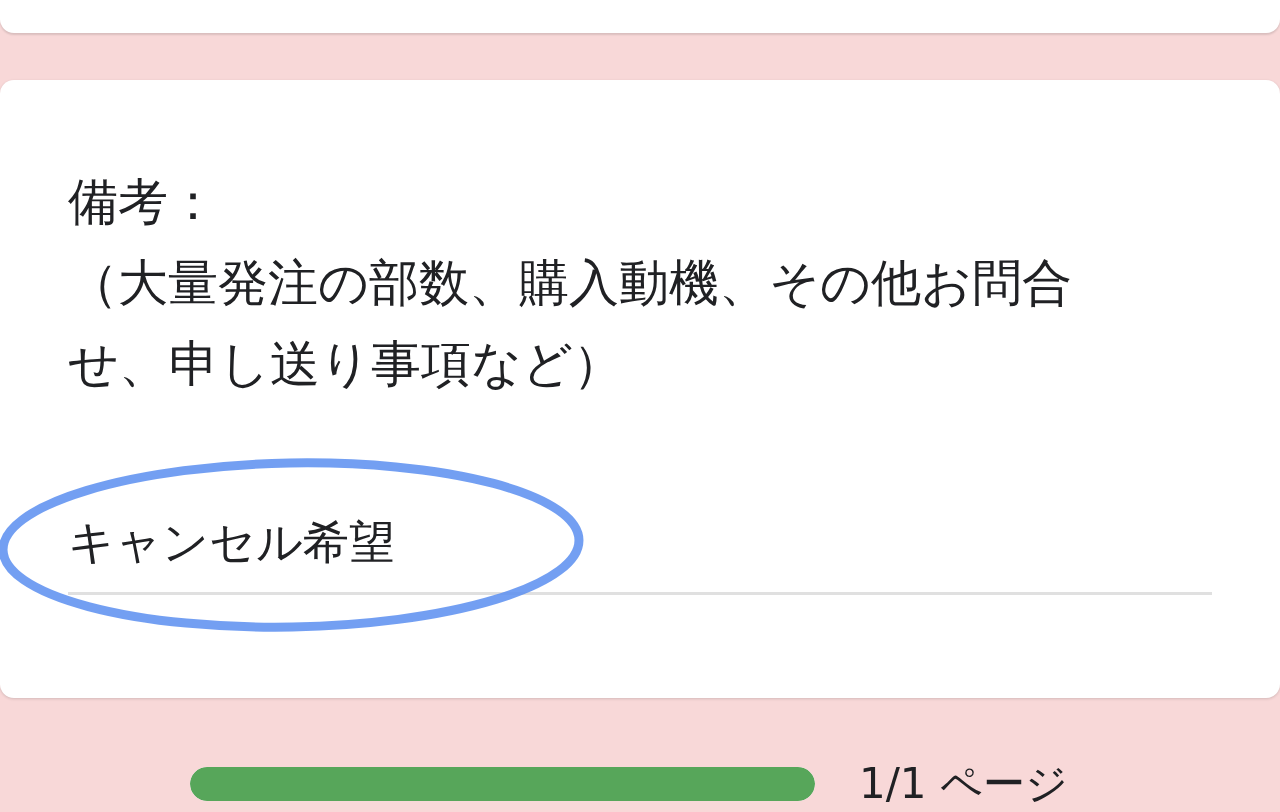 This screenshot has width=1280, height=812. Describe the element at coordinates (963, 784) in the screenshot. I see `page-count: 1/1 ページ` at that location.